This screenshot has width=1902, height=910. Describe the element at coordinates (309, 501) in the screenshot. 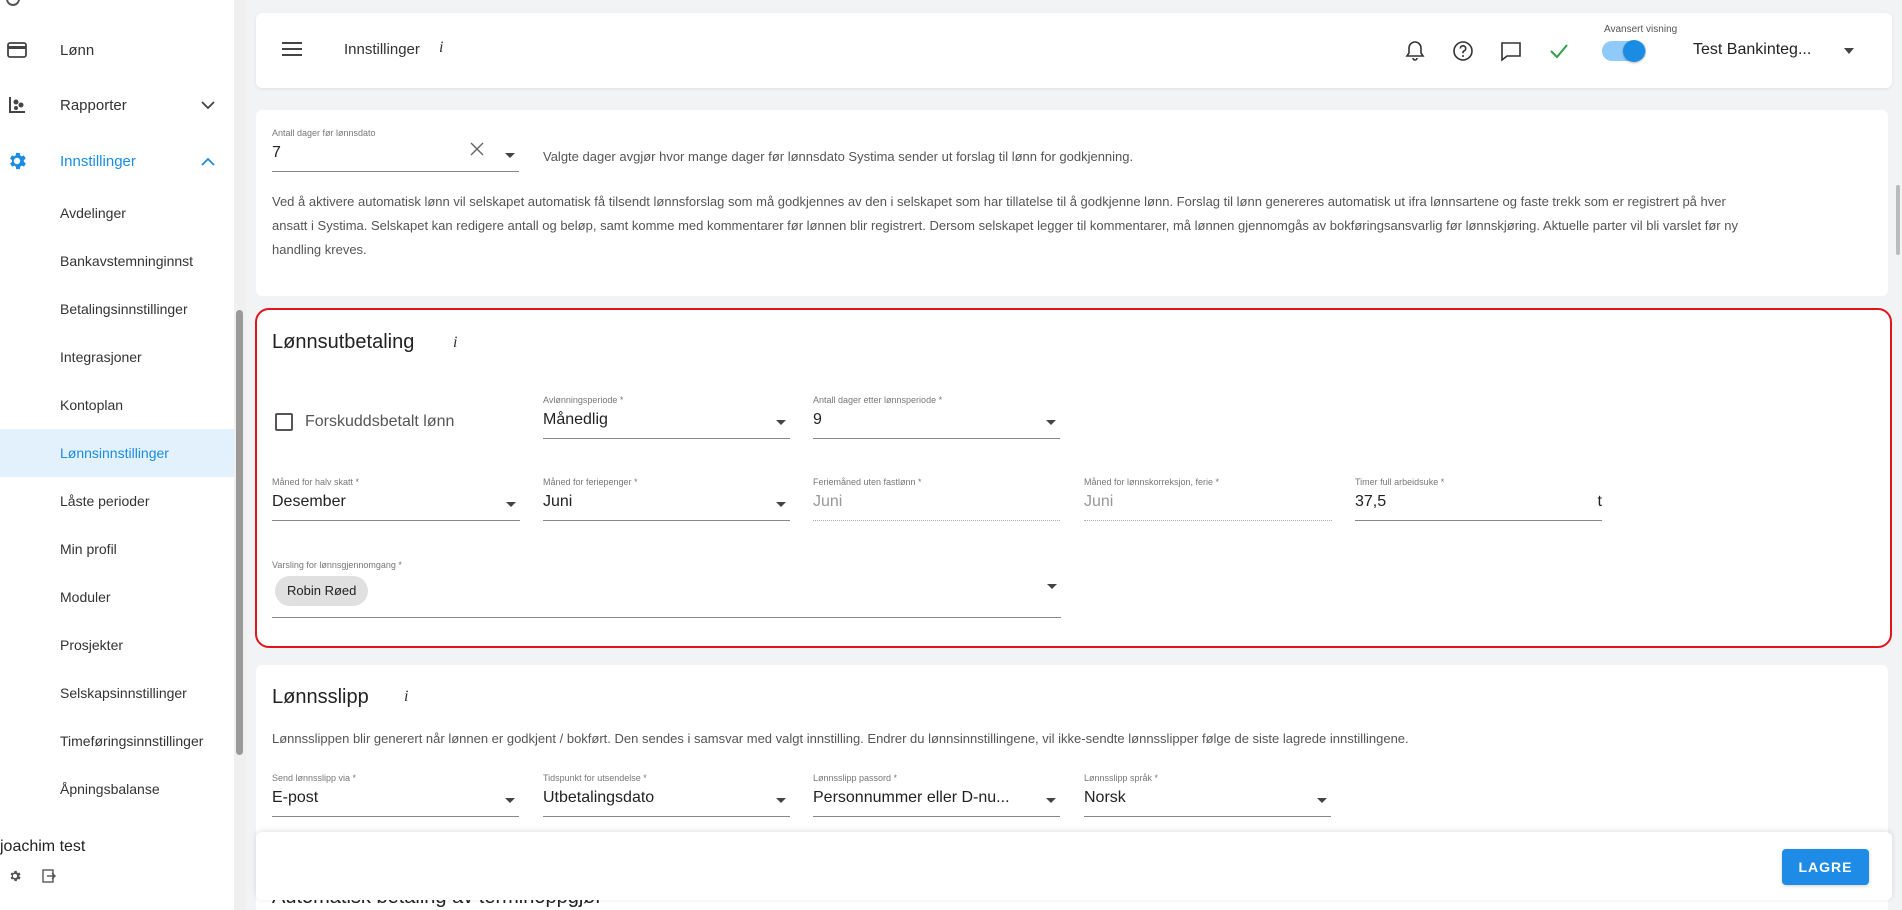

I see `field-value: Desember` at that location.